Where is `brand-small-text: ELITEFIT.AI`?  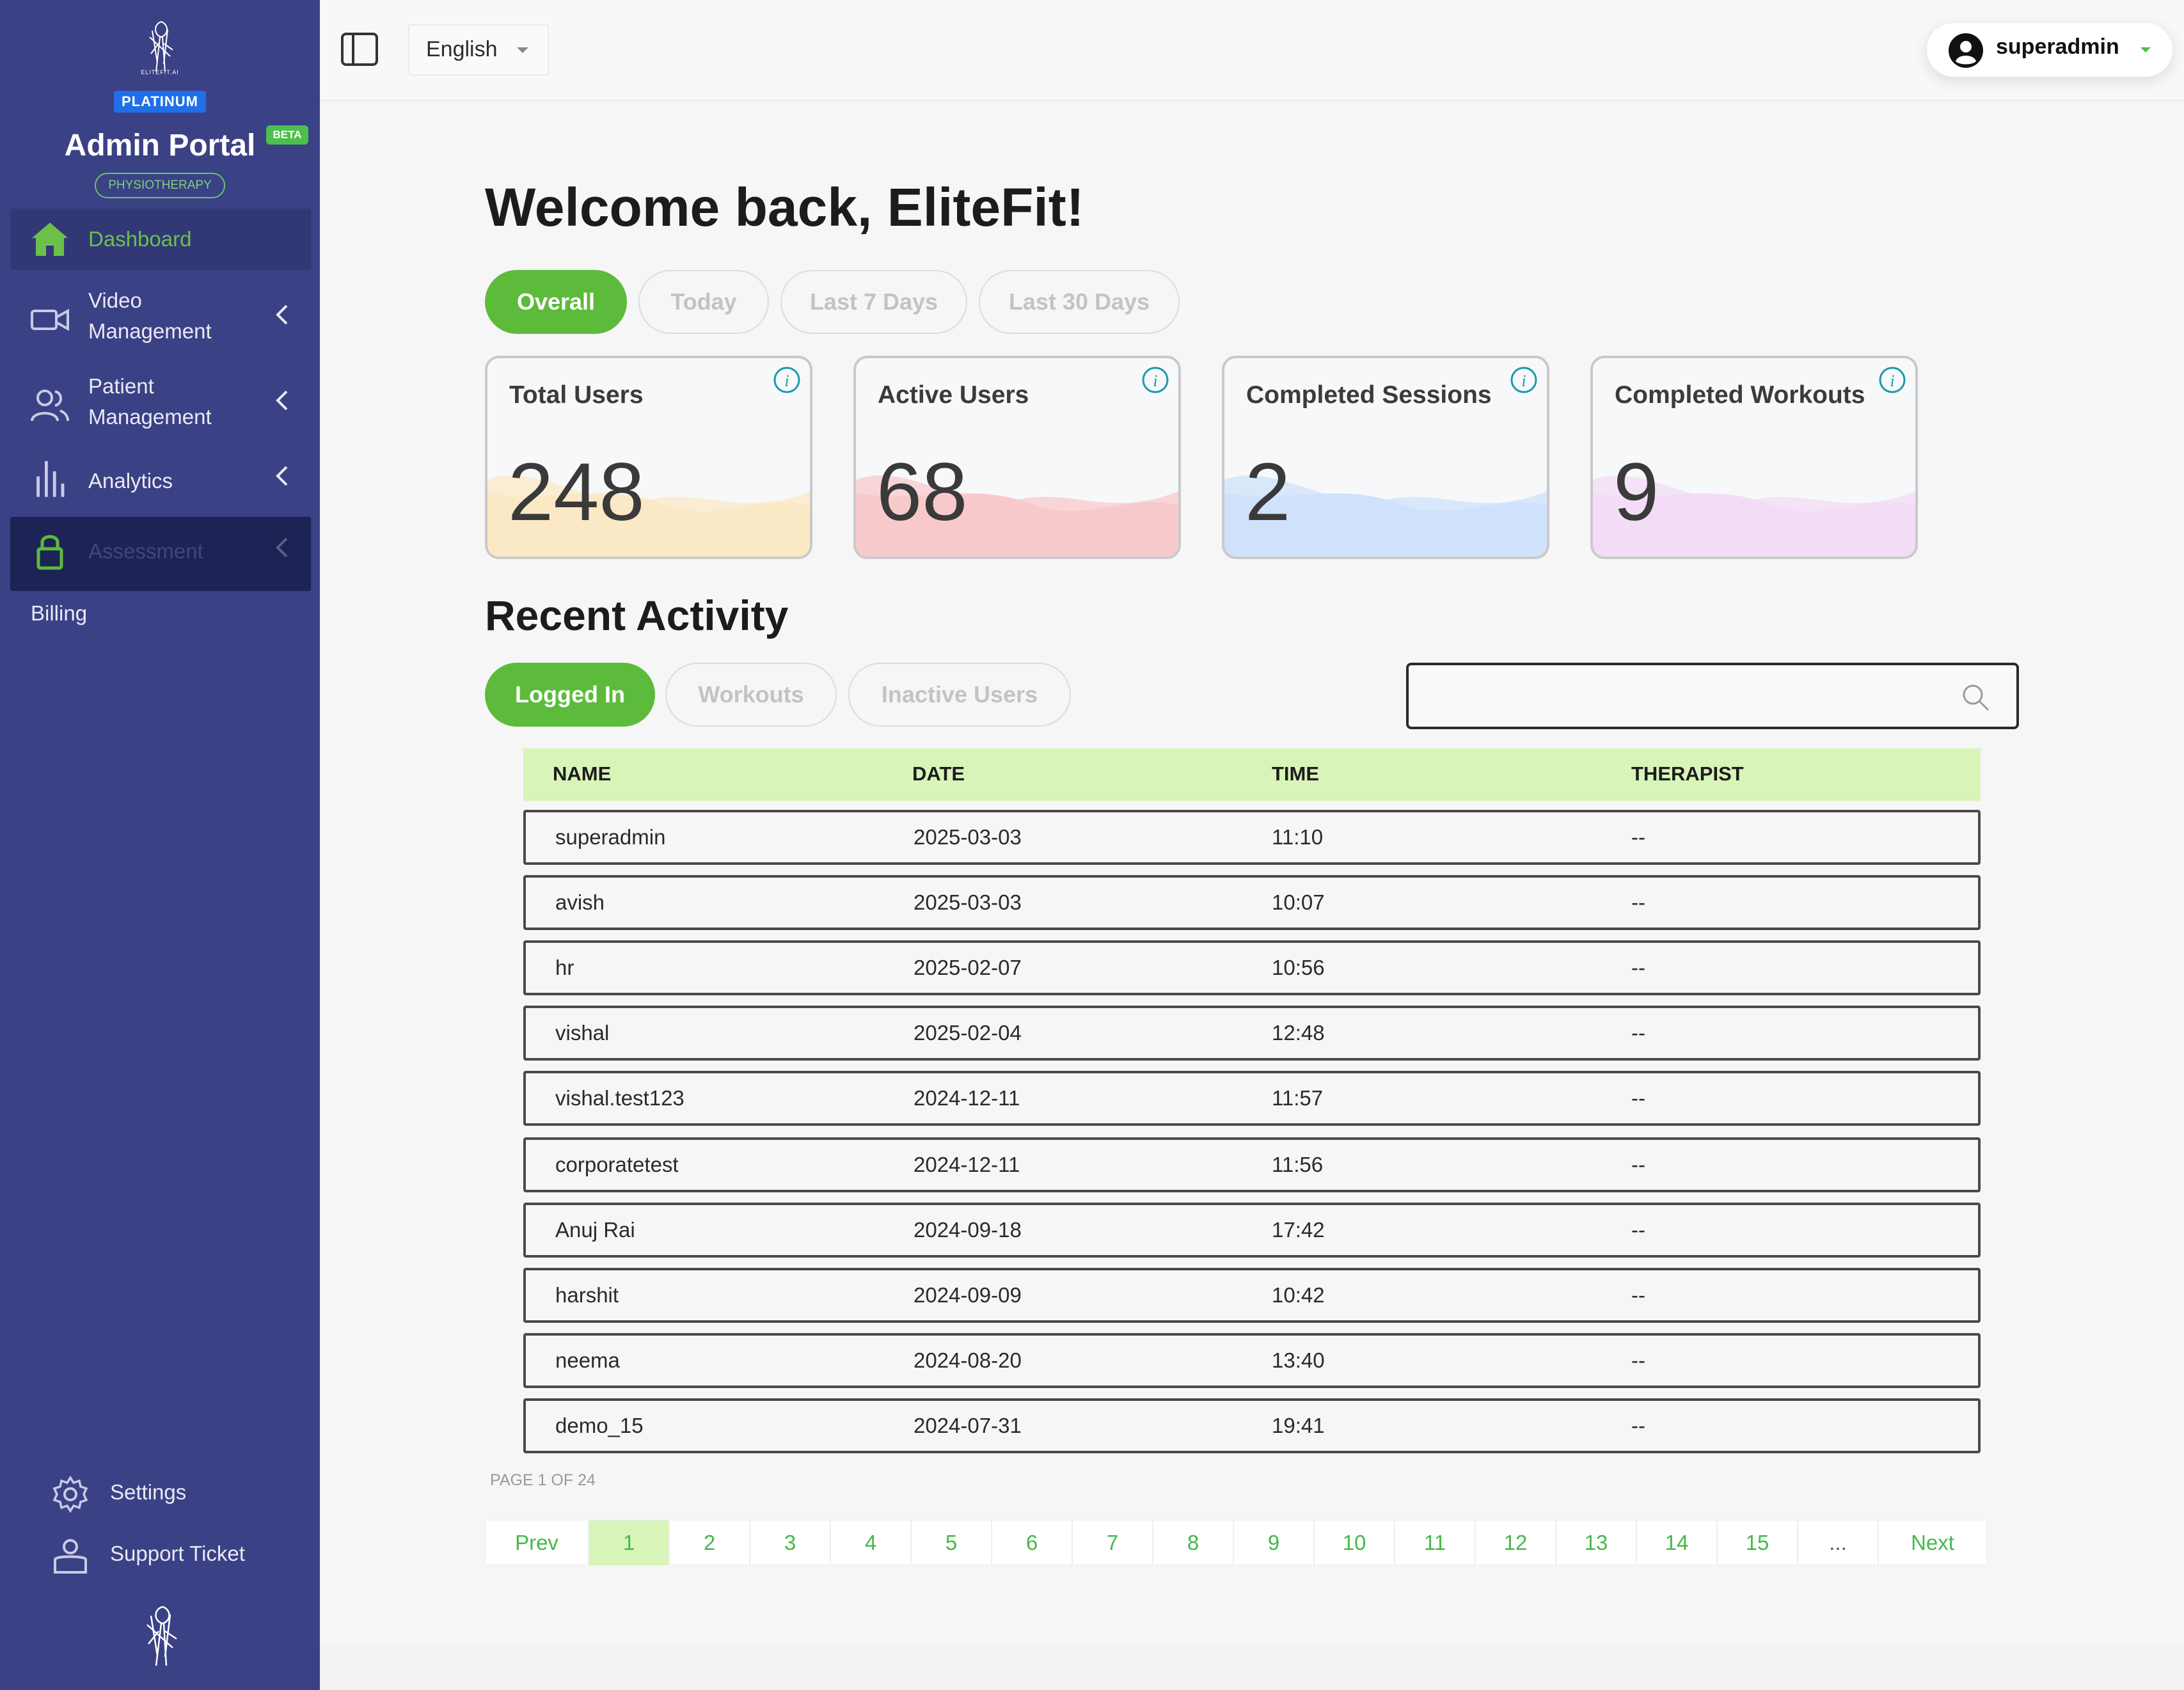
brand-small-text: ELITEFIT.AI is located at coordinates (160, 72).